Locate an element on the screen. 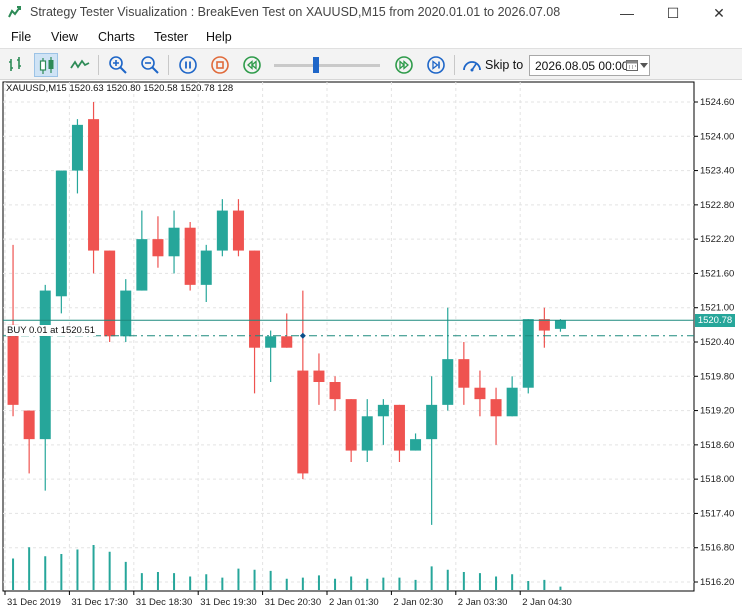 This screenshot has width=742, height=611. line-chart-button is located at coordinates (80, 65).